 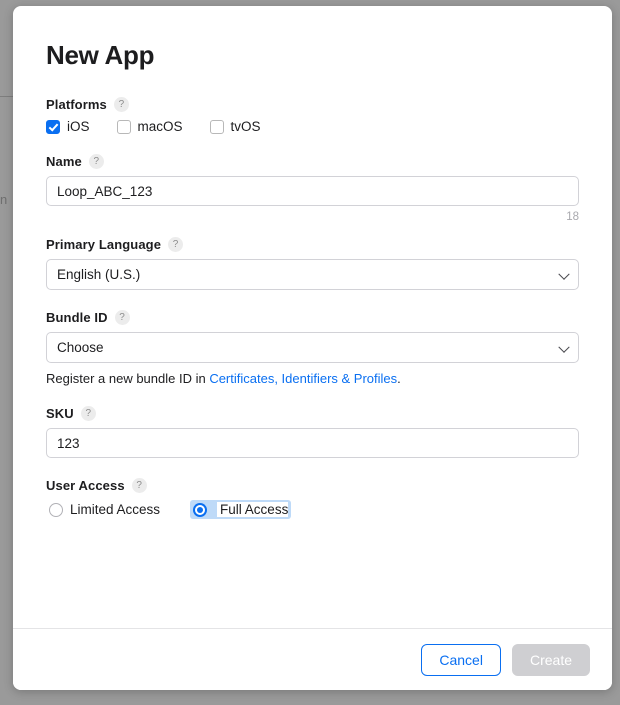 What do you see at coordinates (4, 199) in the screenshot?
I see `background-clipped-text: n` at bounding box center [4, 199].